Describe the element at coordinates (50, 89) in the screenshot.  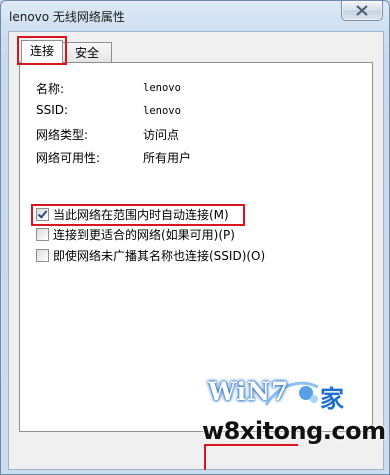
I see `name-label: 名称:` at that location.